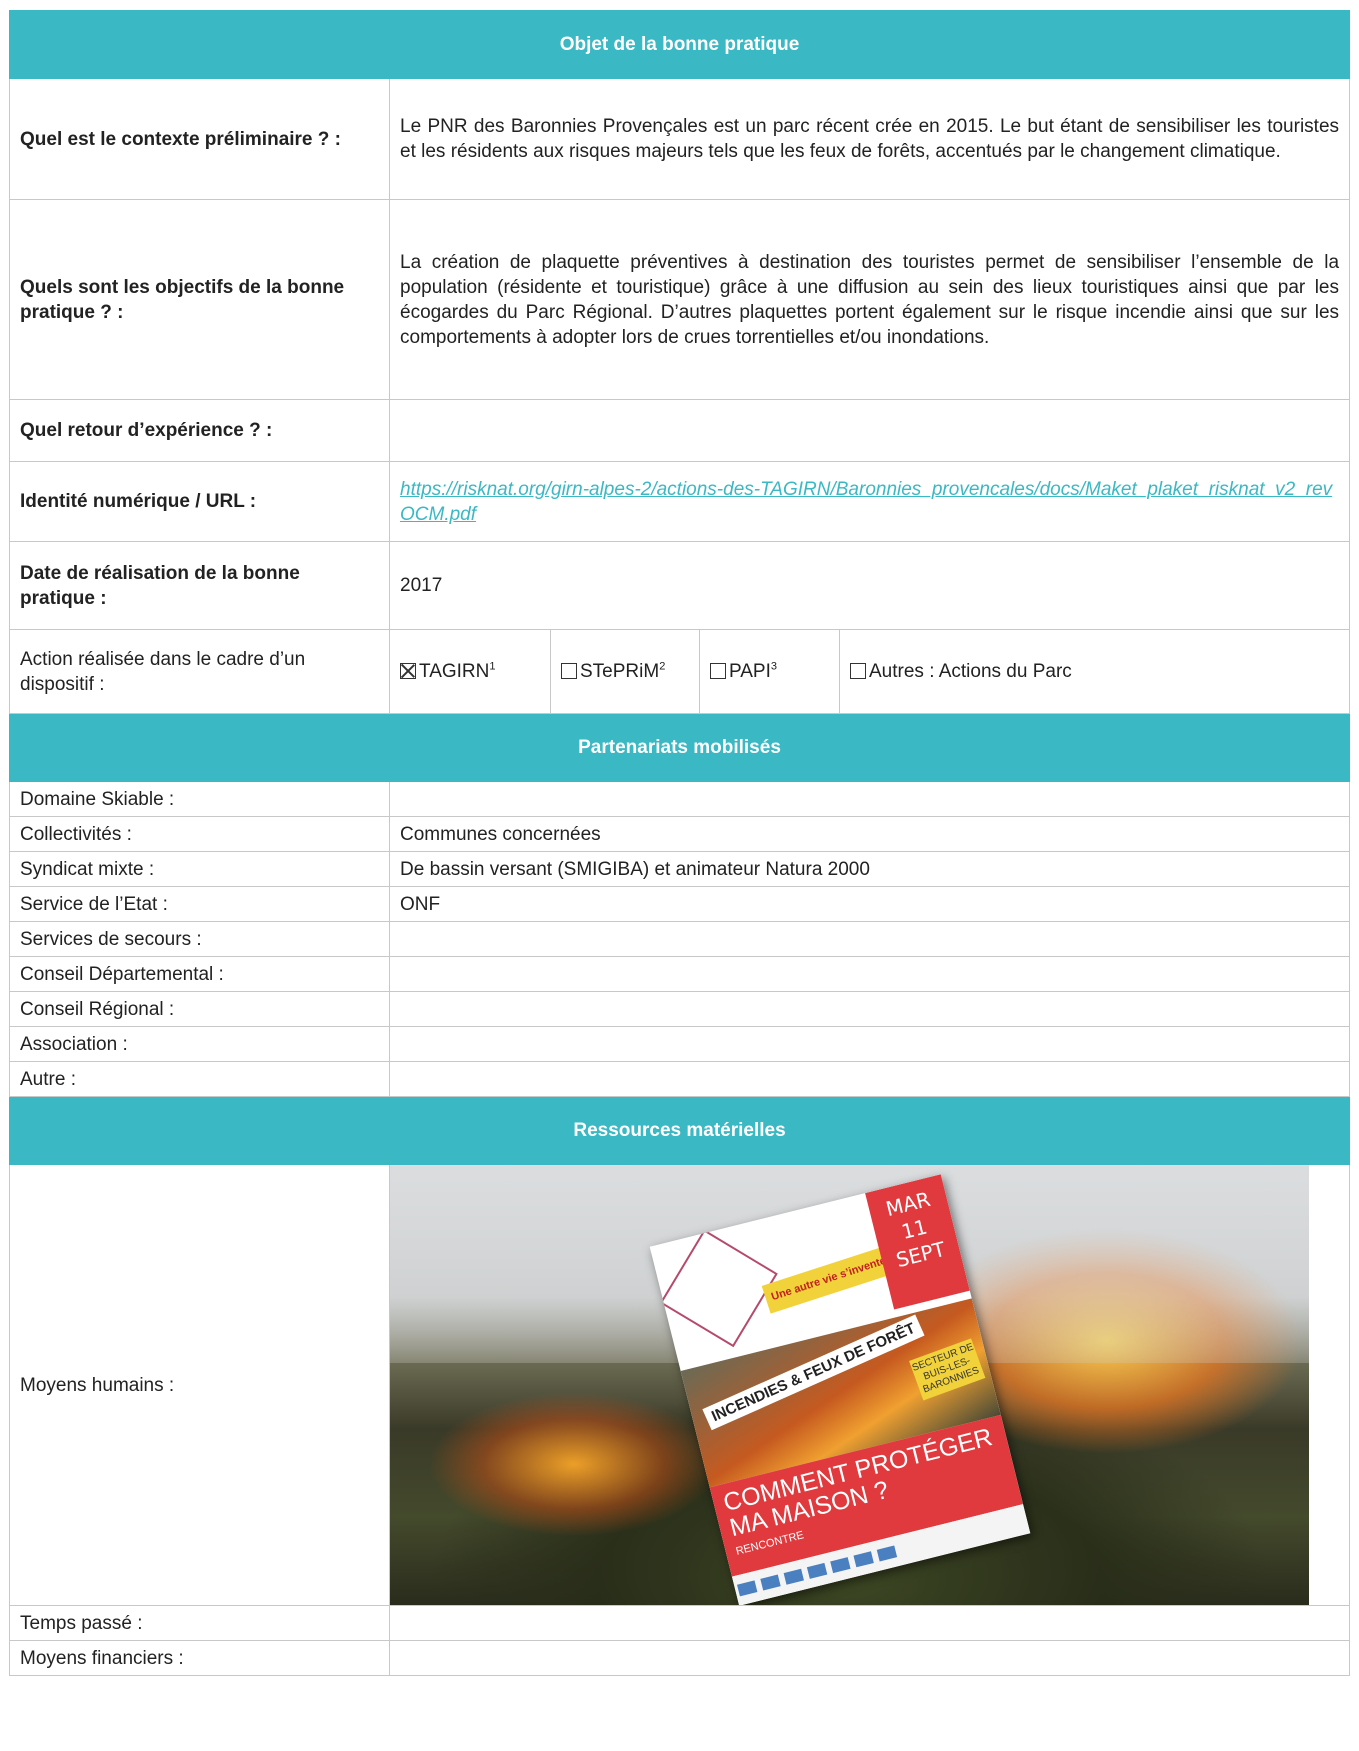 This screenshot has width=1359, height=1751. I want to click on option-papi: PAPI3, so click(769, 671).